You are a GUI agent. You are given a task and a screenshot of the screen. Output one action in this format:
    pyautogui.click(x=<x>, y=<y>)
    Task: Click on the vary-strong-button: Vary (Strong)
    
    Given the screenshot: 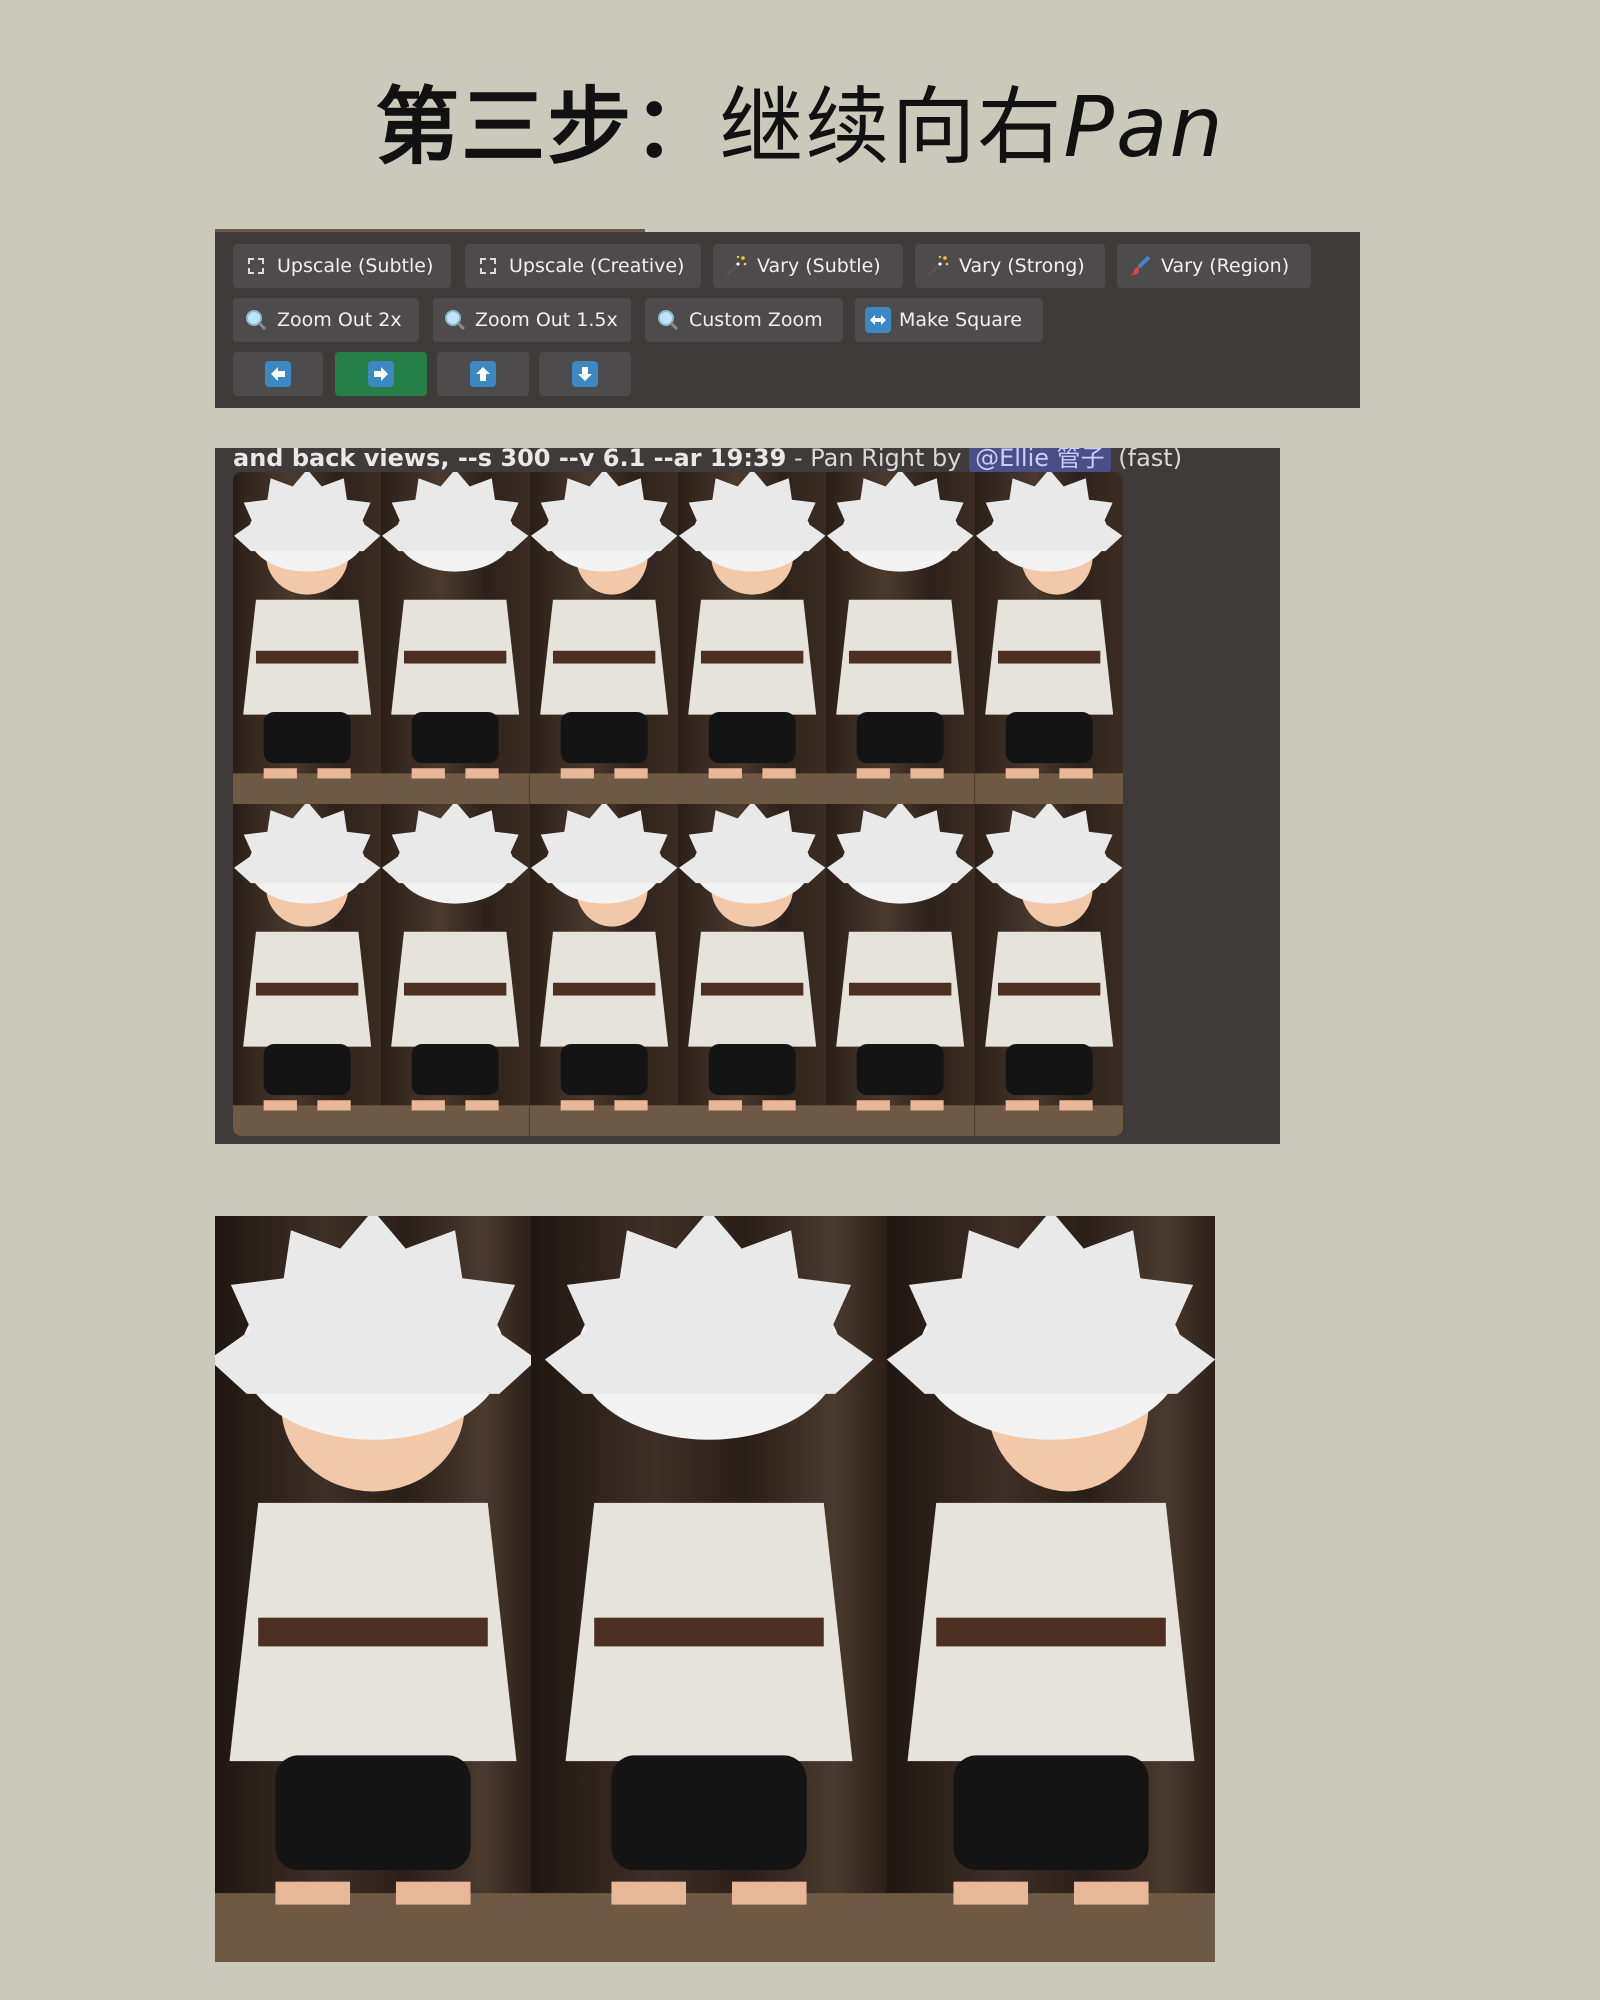 What is the action you would take?
    pyautogui.click(x=1010, y=266)
    